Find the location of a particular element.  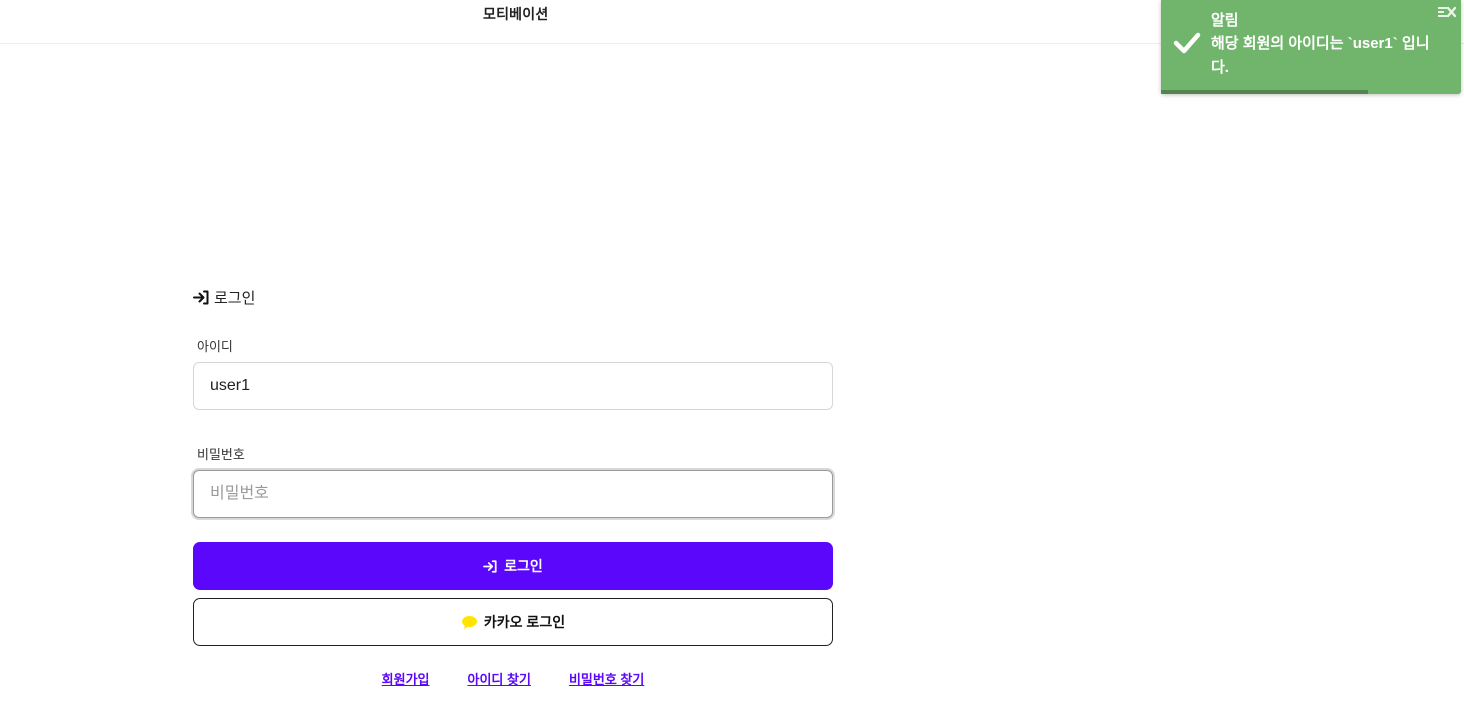

toast-message: 해당 회원의 아이디는 `user1` 입니다. is located at coordinates (1320, 55).